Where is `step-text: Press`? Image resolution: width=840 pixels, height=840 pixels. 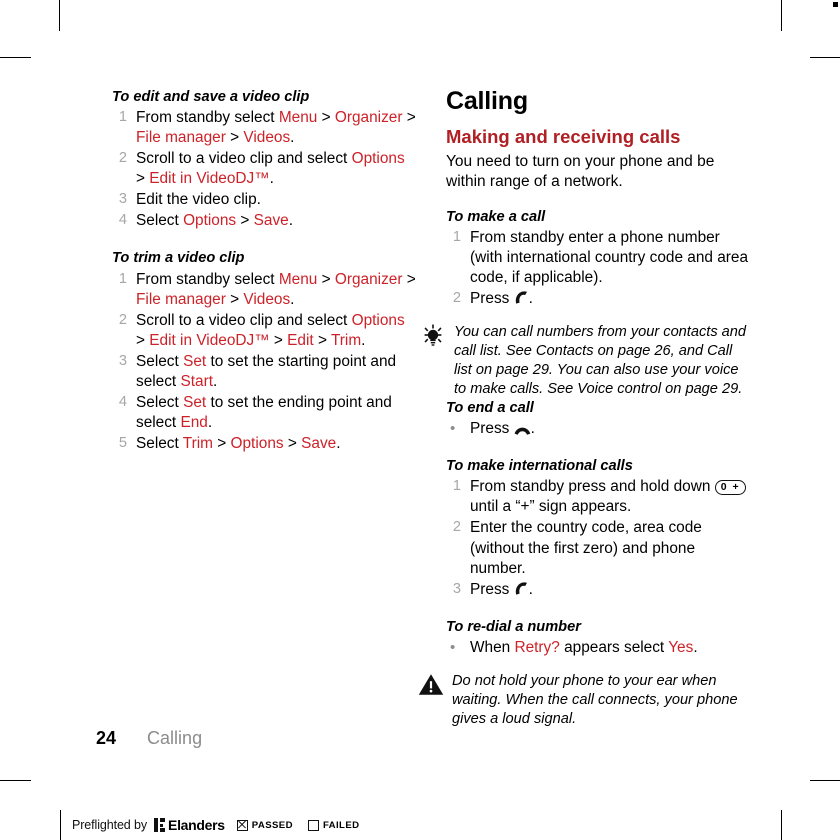
step-text: Press is located at coordinates (492, 589).